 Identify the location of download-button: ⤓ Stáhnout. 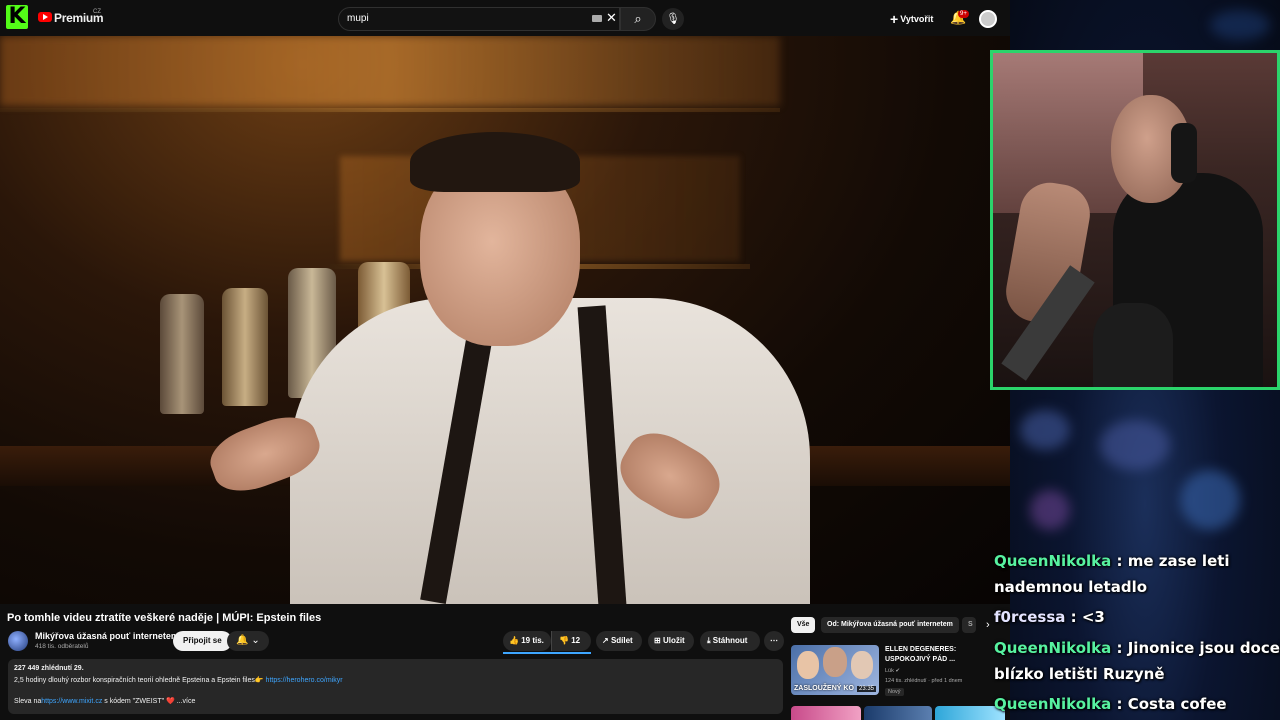
(730, 641).